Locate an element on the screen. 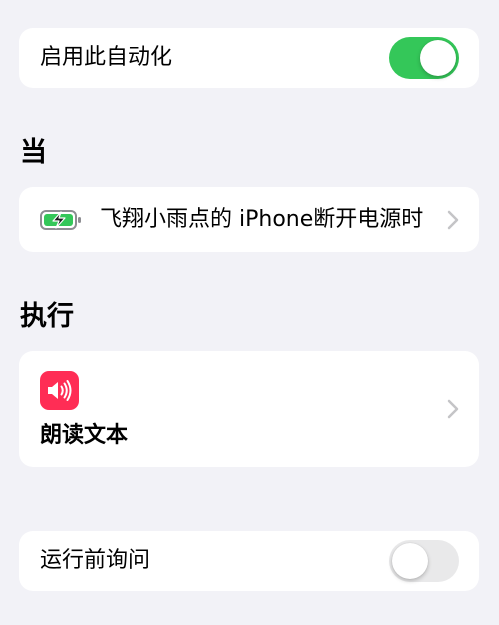 The image size is (499, 625). trigger-section-title: 当 is located at coordinates (33, 152).